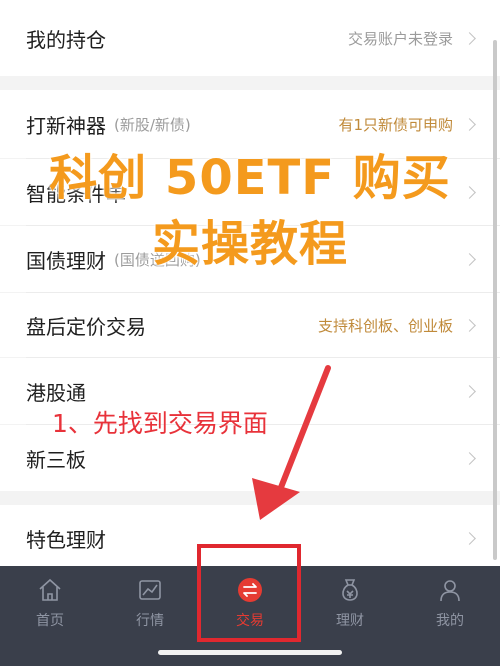 The height and width of the screenshot is (666, 500). Describe the element at coordinates (56, 392) in the screenshot. I see `menu-item-label: 港股通` at that location.